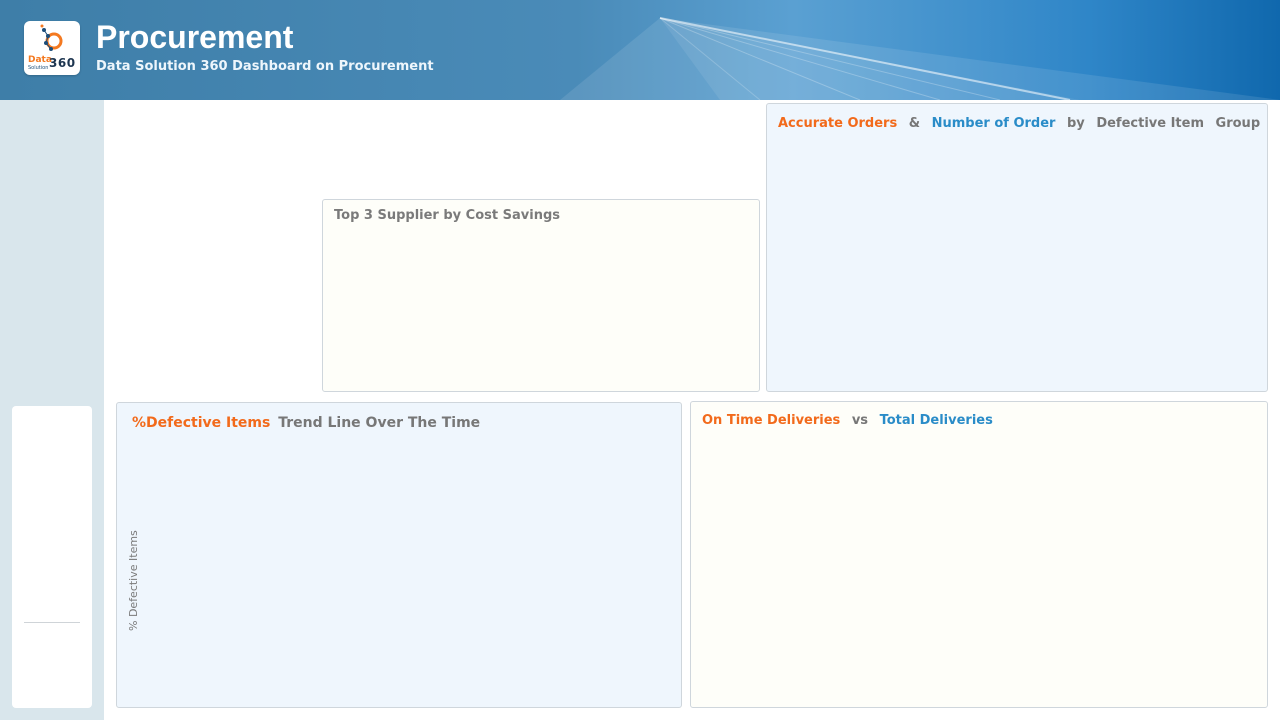 This screenshot has height=720, width=1280. What do you see at coordinates (1238, 123) in the screenshot?
I see `title-group: Group` at bounding box center [1238, 123].